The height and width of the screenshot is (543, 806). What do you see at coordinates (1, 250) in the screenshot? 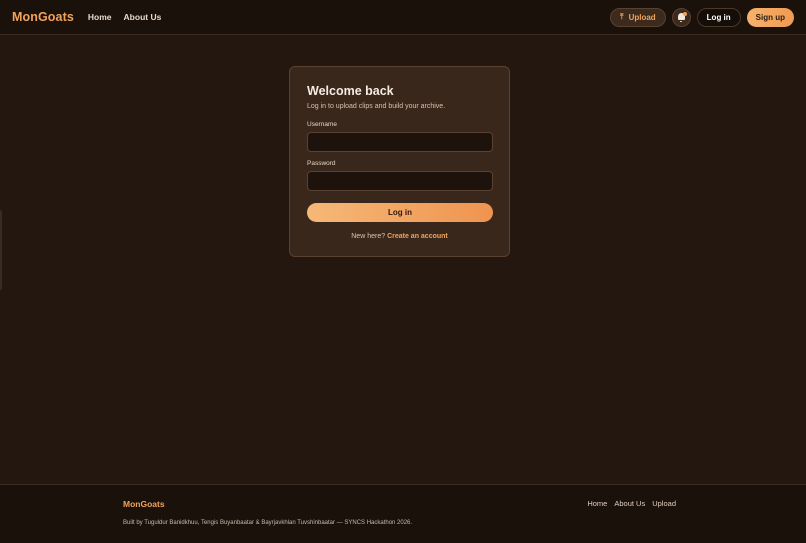
I see `side-panel-handle` at bounding box center [1, 250].